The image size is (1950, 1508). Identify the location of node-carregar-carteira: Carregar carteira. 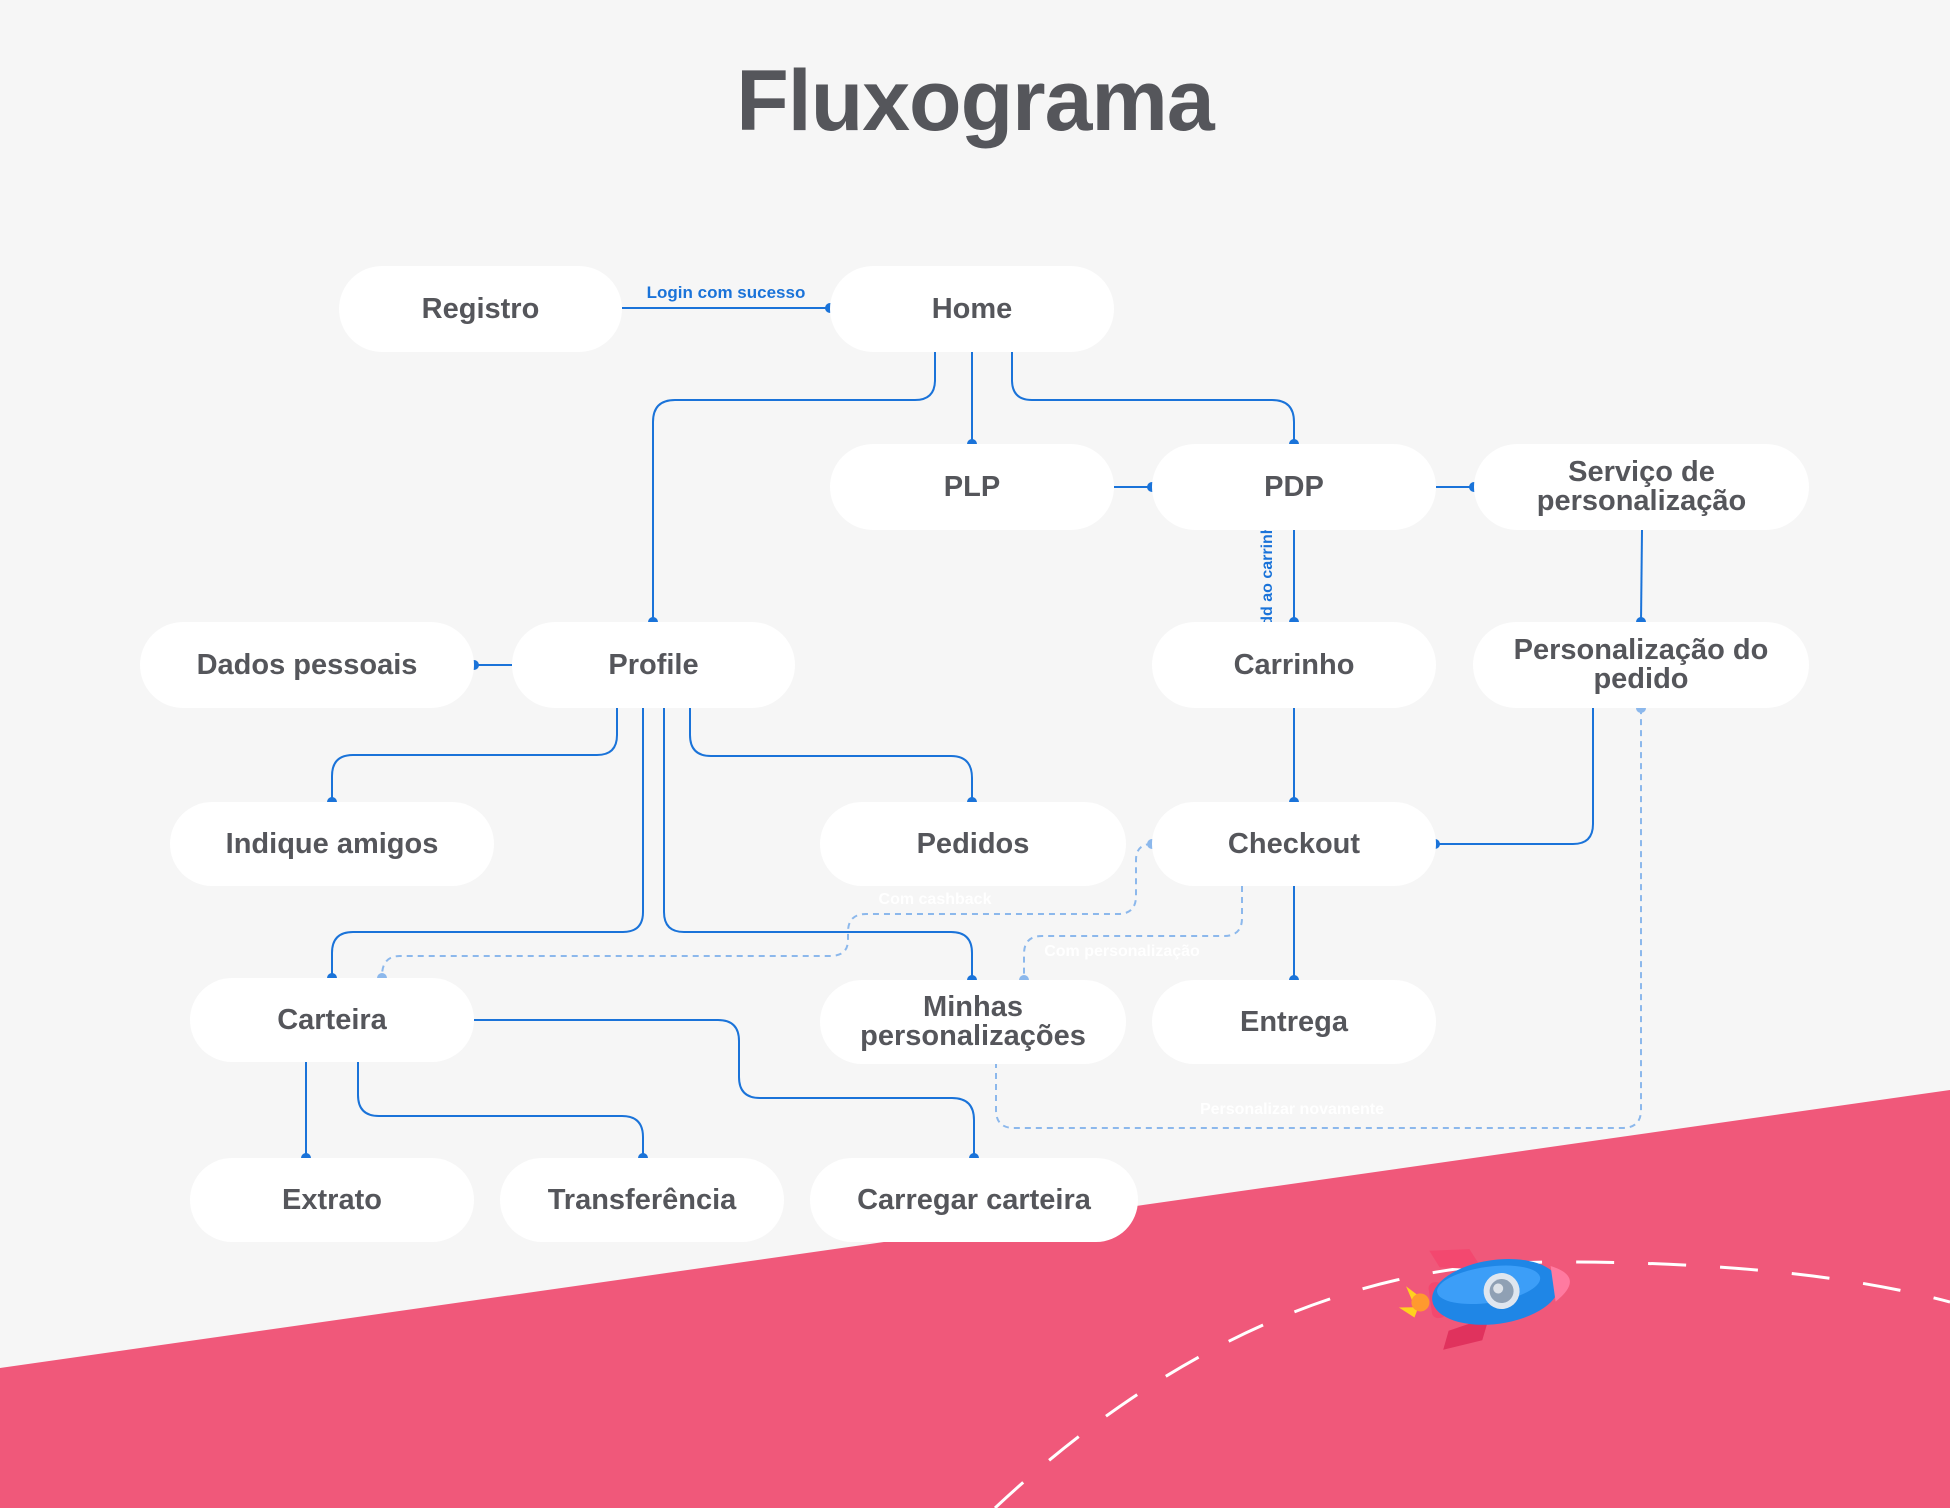
(974, 1200).